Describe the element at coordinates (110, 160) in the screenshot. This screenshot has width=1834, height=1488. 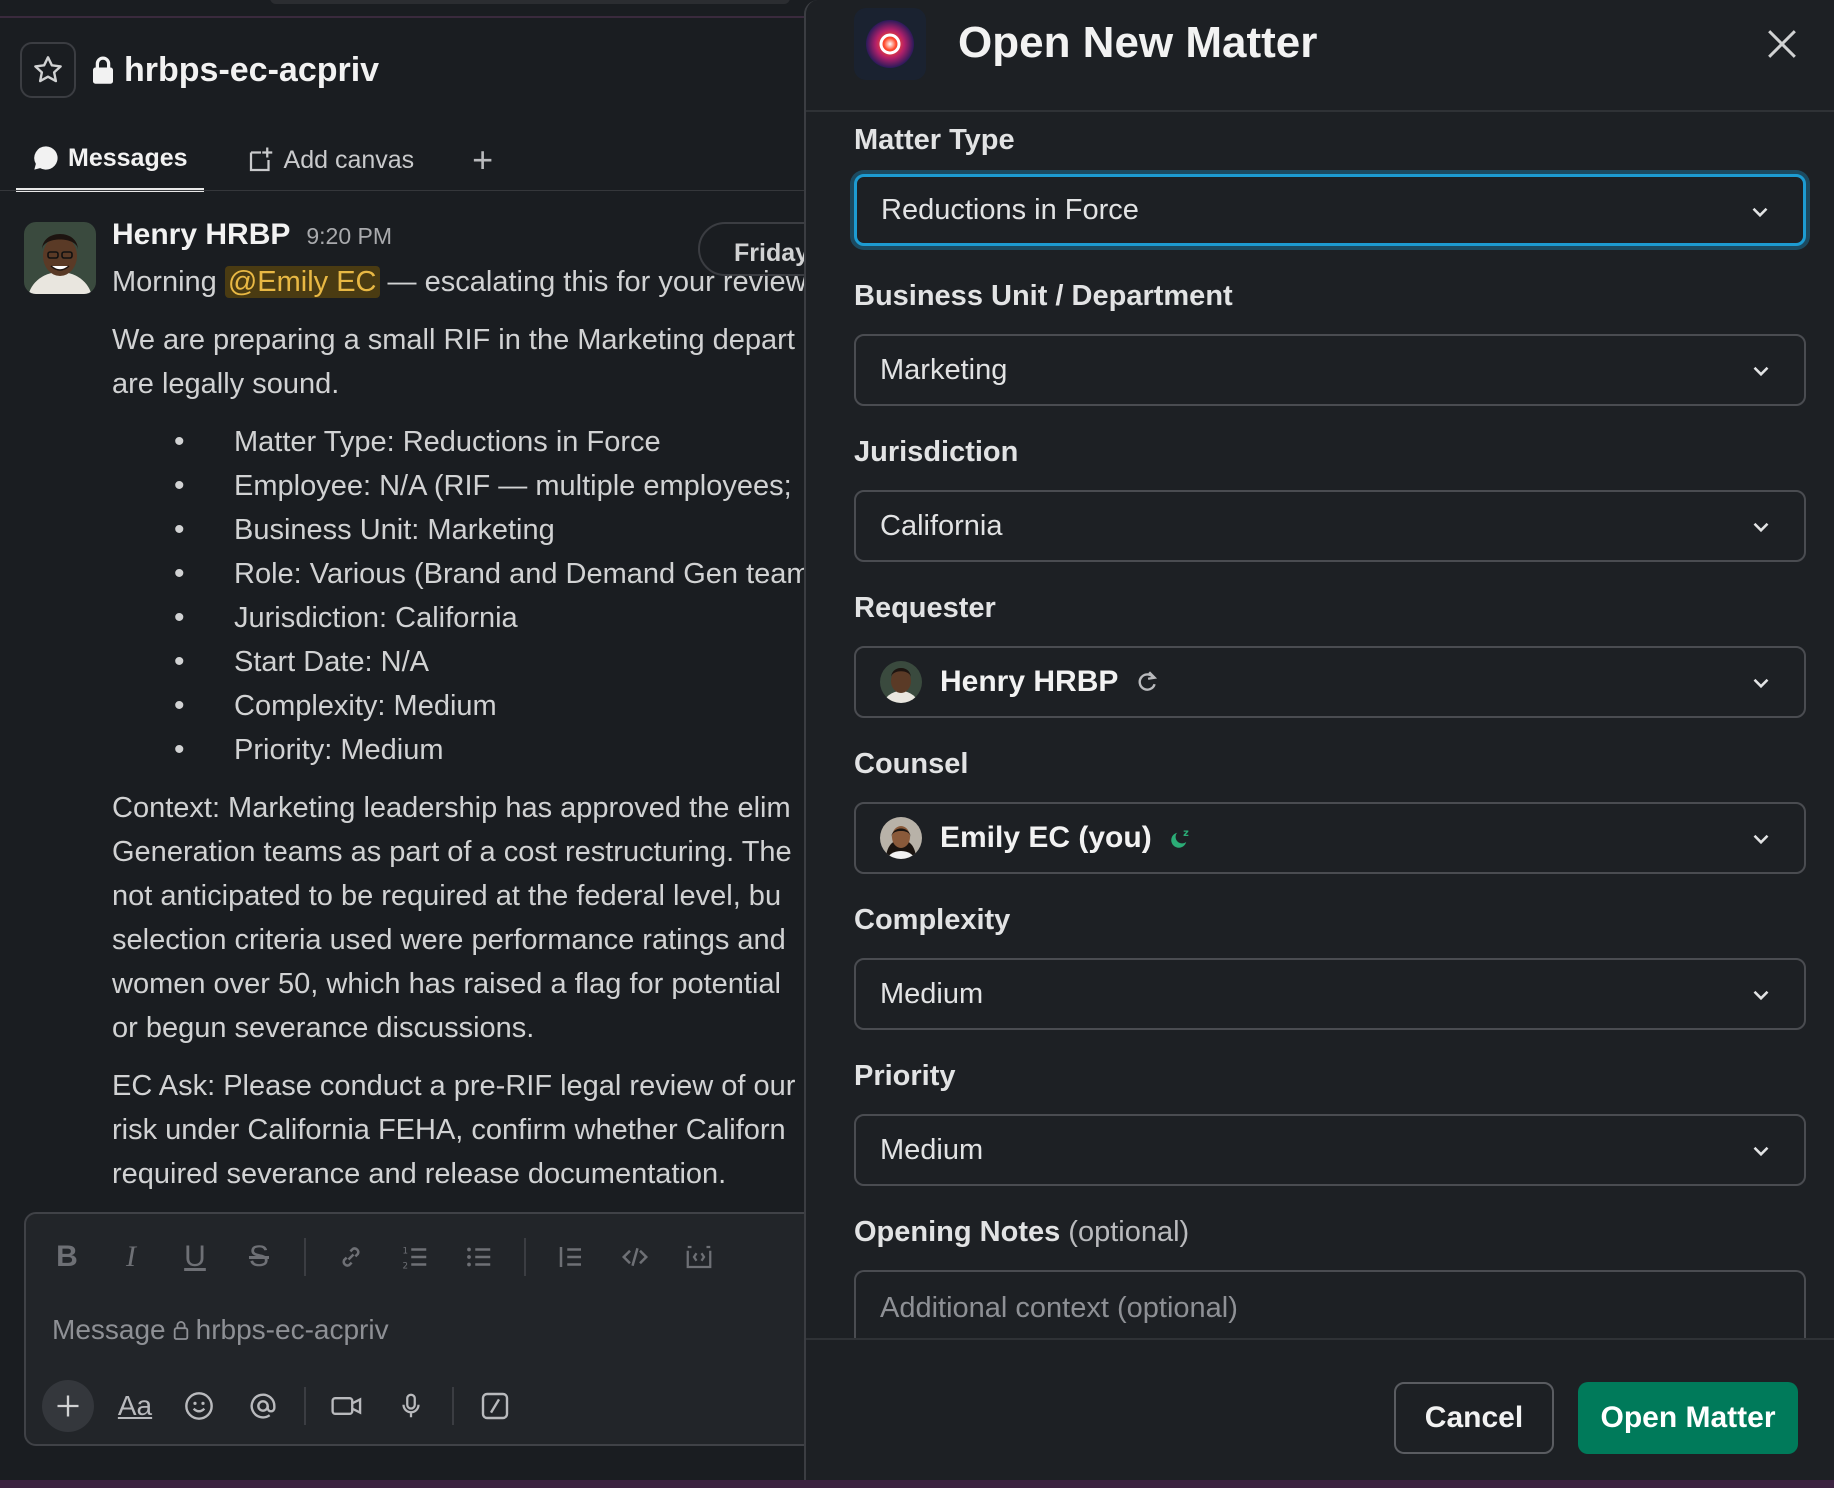
I see `tab-messages: Messages` at that location.